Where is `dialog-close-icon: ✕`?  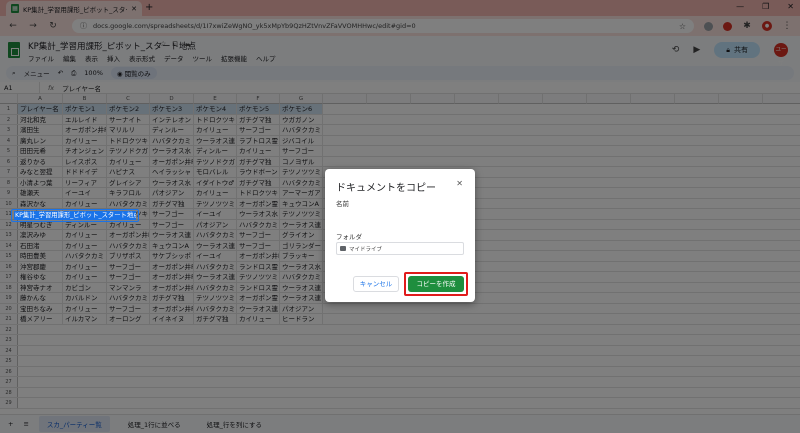 dialog-close-icon: ✕ is located at coordinates (459, 183).